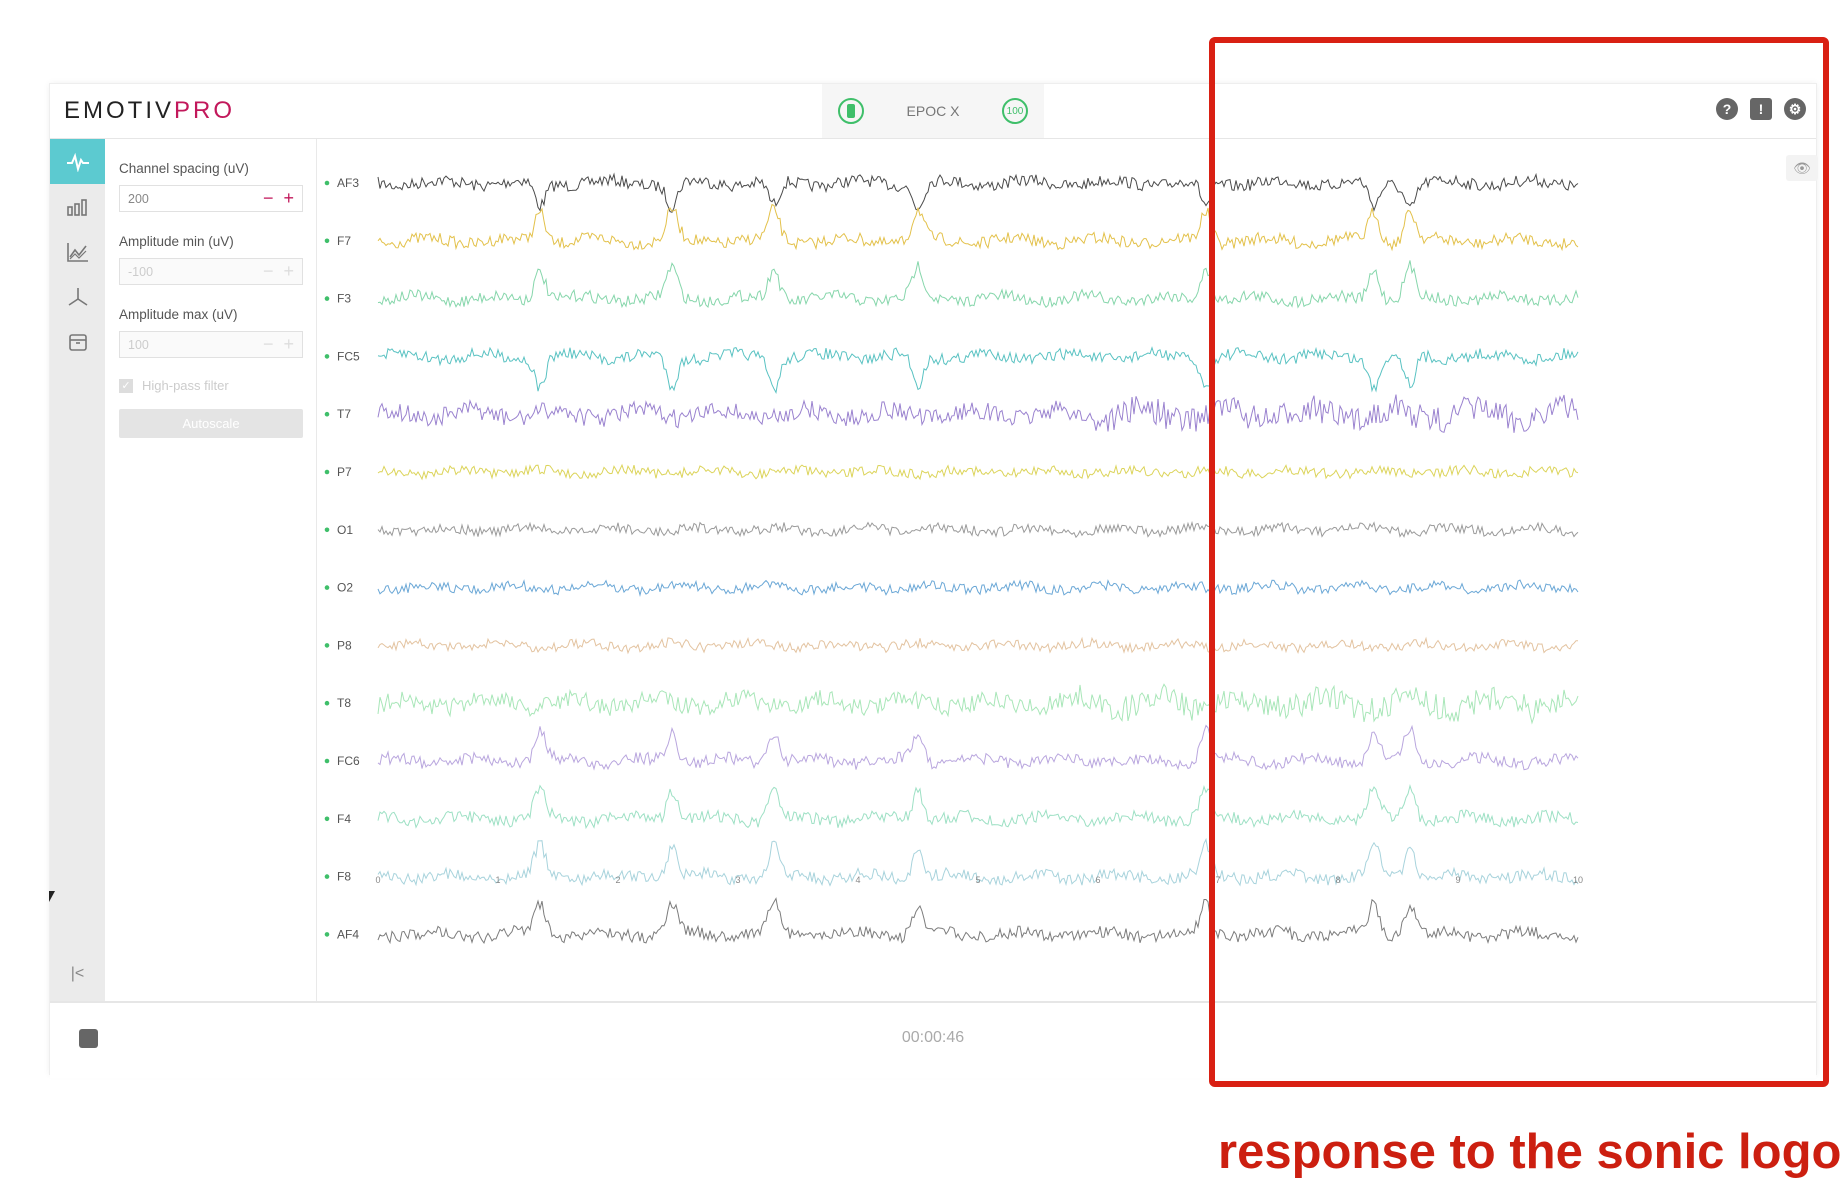 Image resolution: width=1840 pixels, height=1180 pixels. What do you see at coordinates (345, 530) in the screenshot?
I see `channel-label: O1` at bounding box center [345, 530].